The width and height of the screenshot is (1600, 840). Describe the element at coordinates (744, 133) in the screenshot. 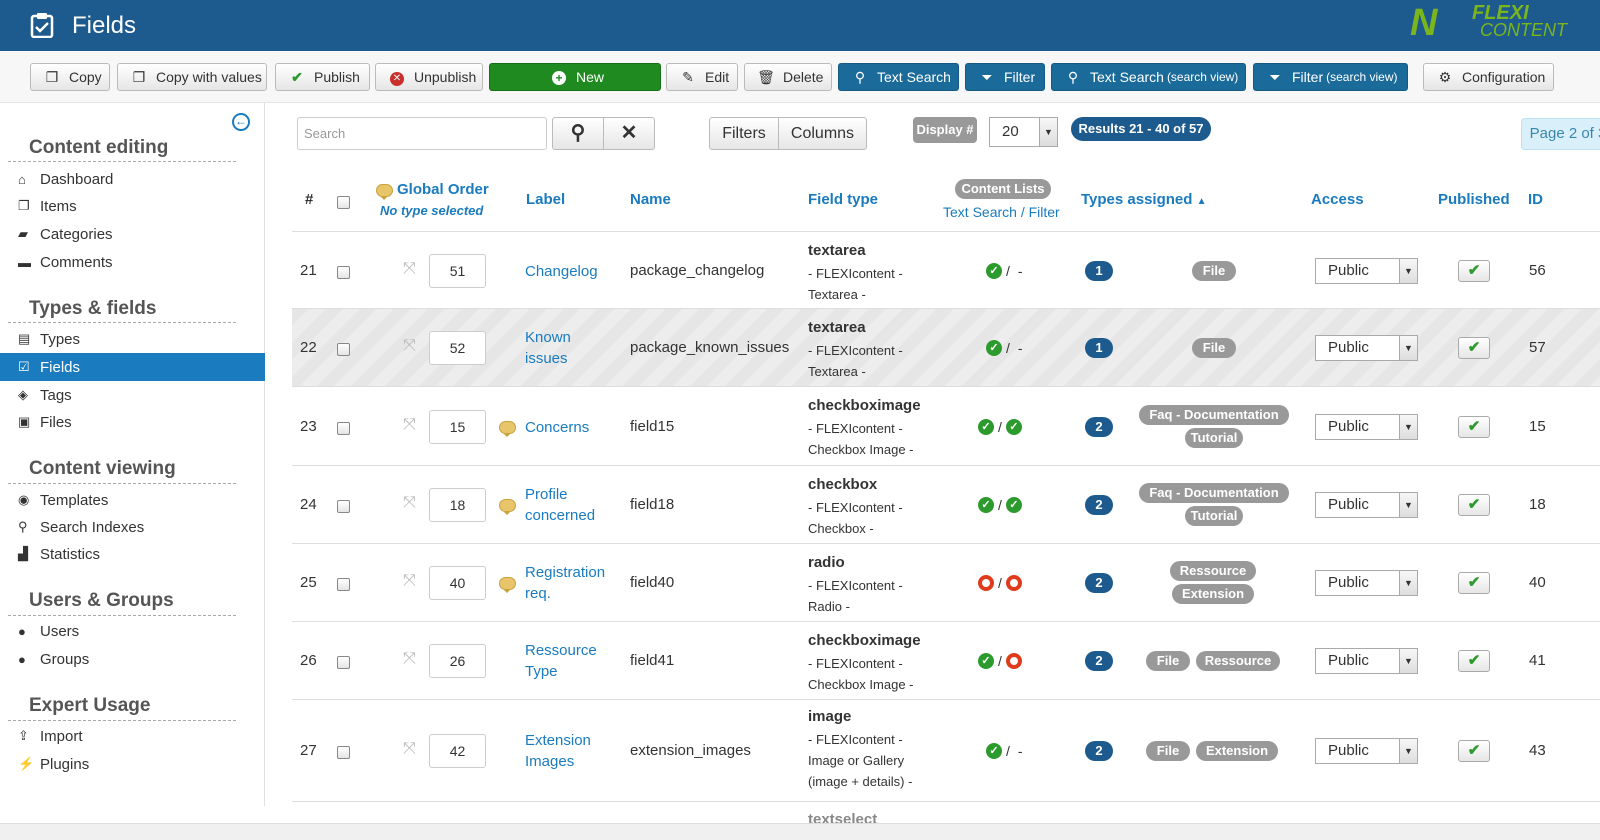

I see `filters-button: Filters` at that location.